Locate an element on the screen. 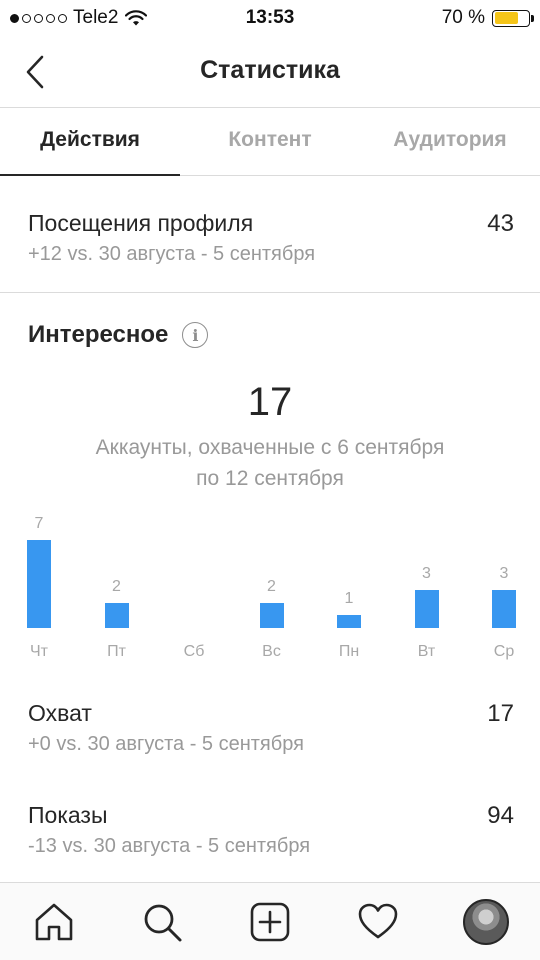  profile-avatar is located at coordinates (486, 922).